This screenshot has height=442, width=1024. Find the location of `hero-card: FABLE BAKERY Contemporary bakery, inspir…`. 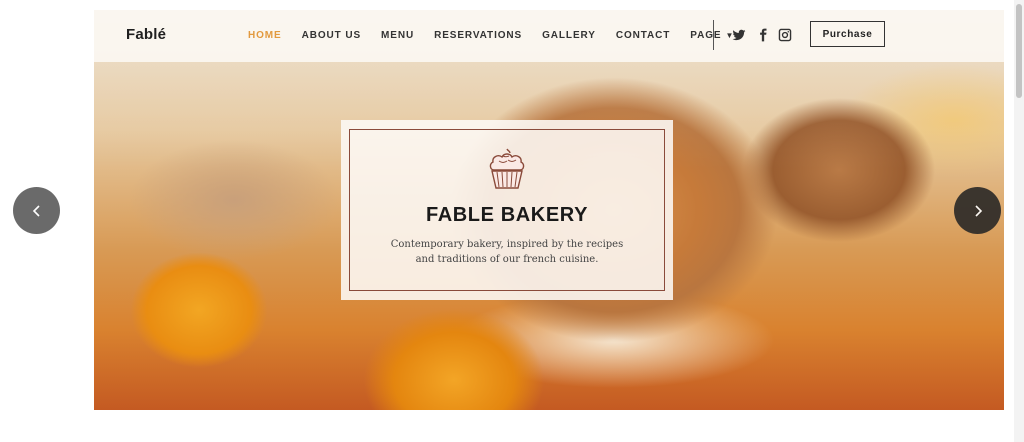

hero-card: FABLE BAKERY Contemporary bakery, inspir… is located at coordinates (507, 210).